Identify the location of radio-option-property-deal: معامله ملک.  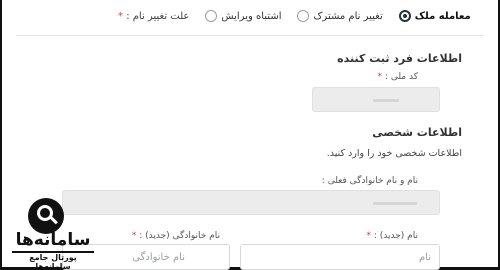
(434, 16).